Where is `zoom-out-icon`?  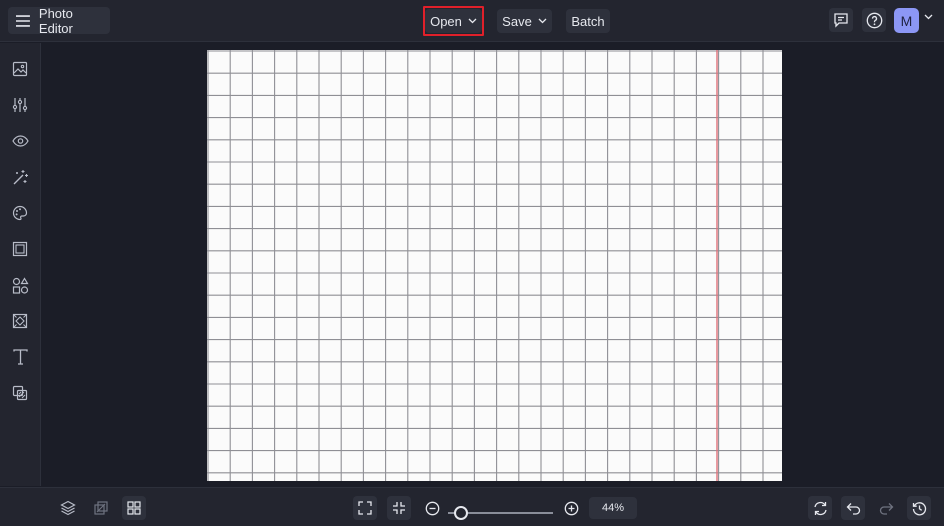 zoom-out-icon is located at coordinates (432, 508).